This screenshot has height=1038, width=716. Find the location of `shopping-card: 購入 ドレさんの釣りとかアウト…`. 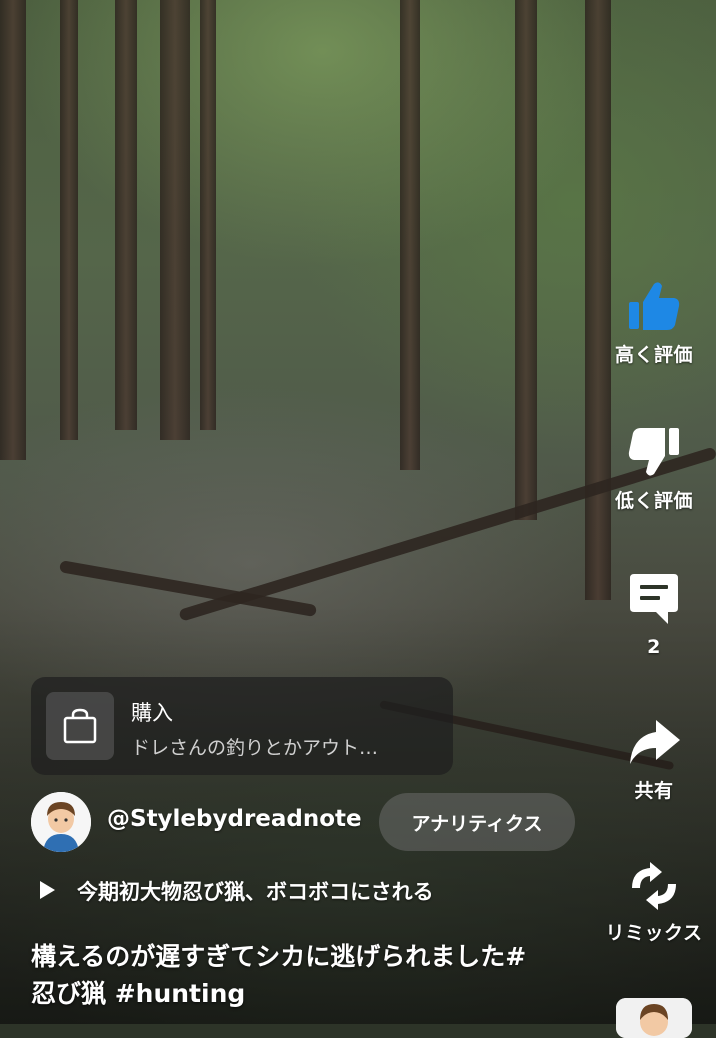

shopping-card: 購入 ドレさんの釣りとかアウト… is located at coordinates (242, 726).